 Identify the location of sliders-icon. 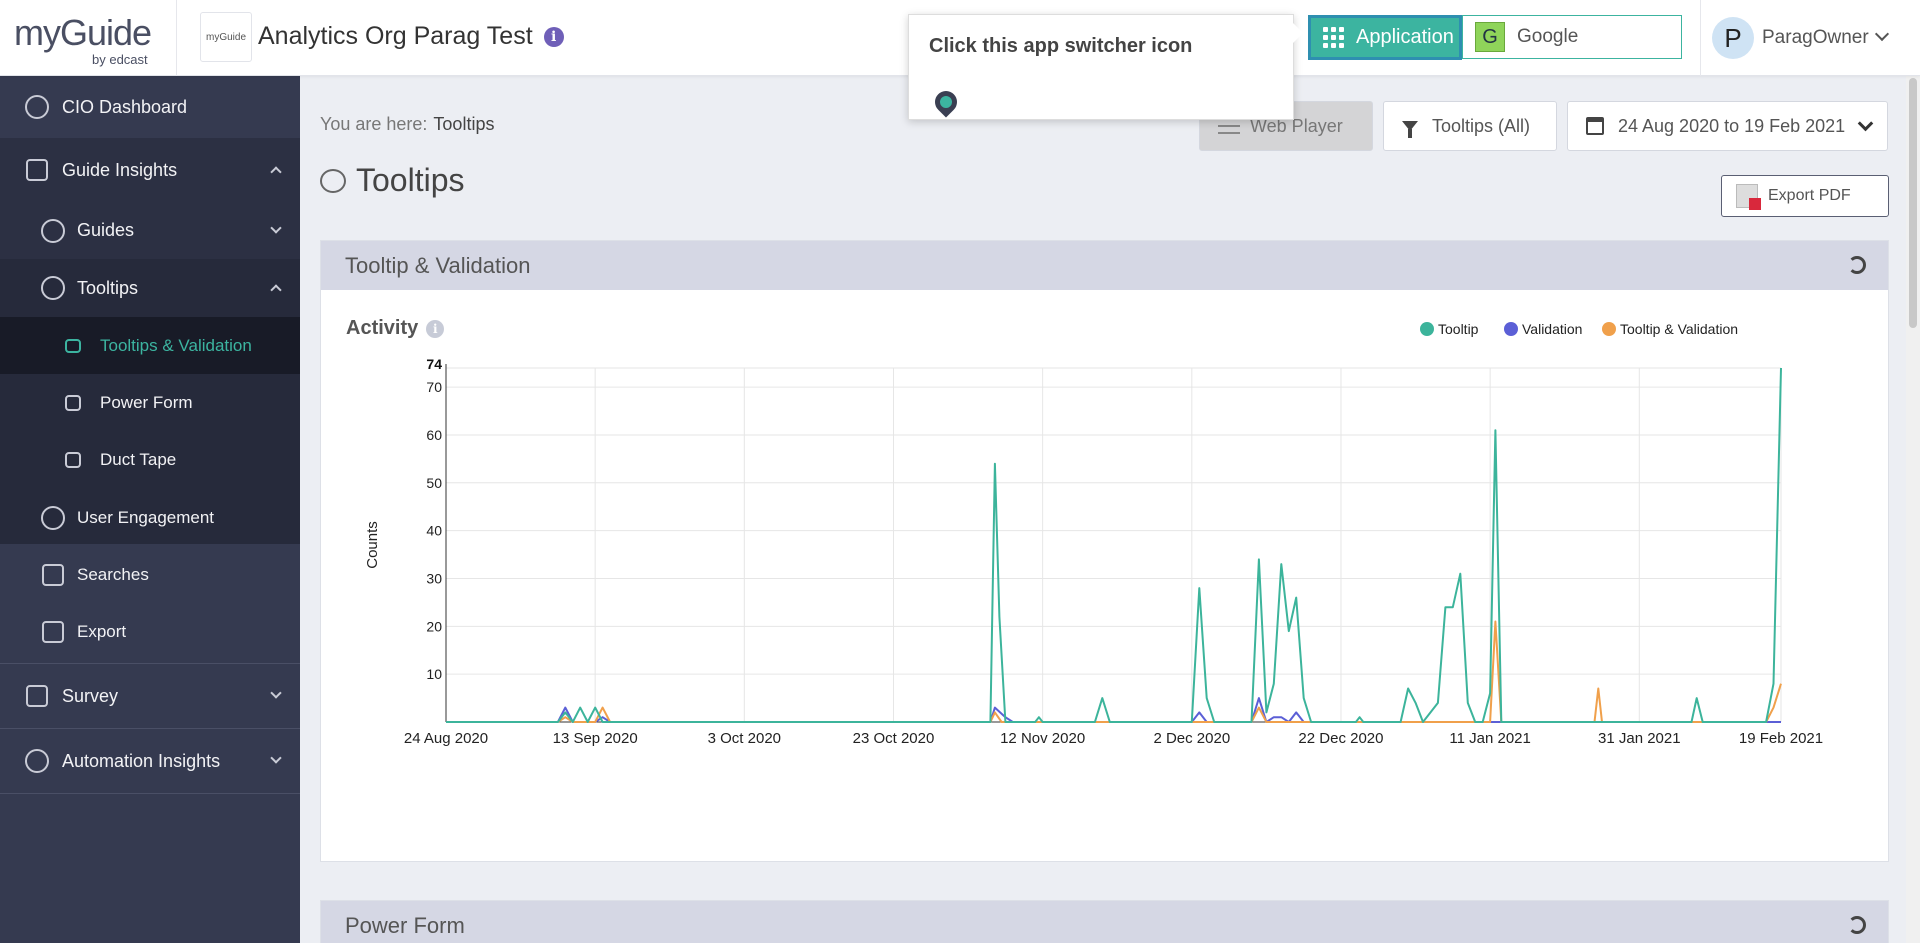
(1229, 126).